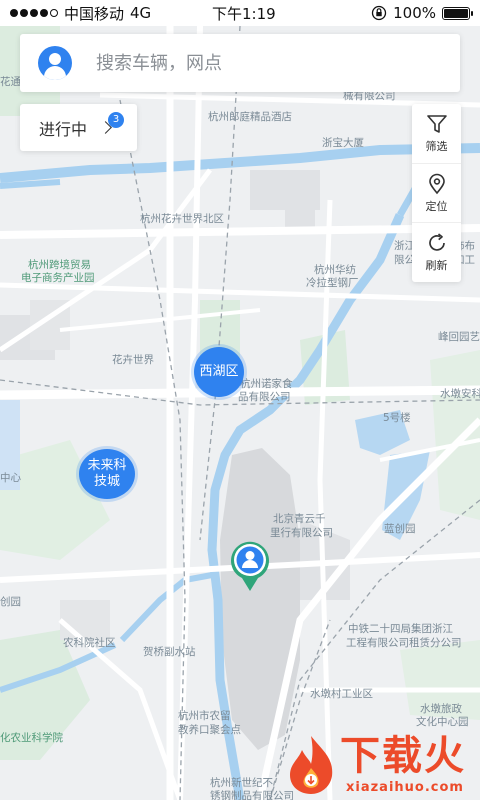  Describe the element at coordinates (261, 63) in the screenshot. I see `search-input` at that location.